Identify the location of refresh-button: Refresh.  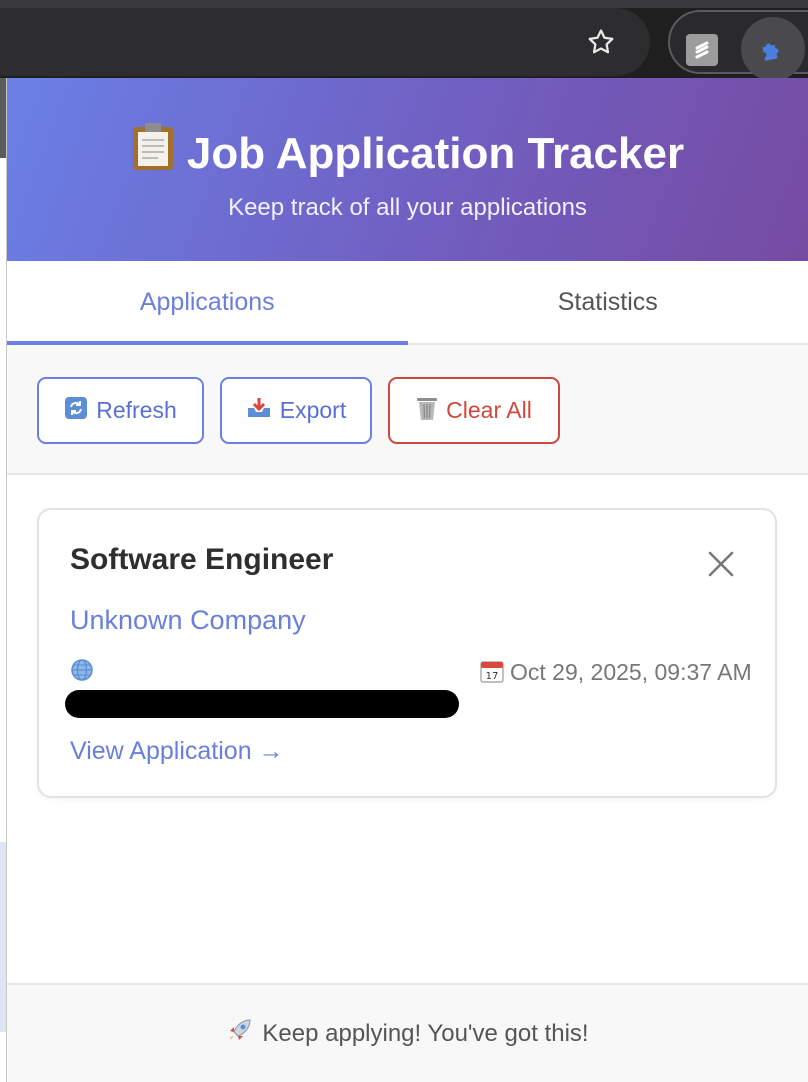
(120, 410).